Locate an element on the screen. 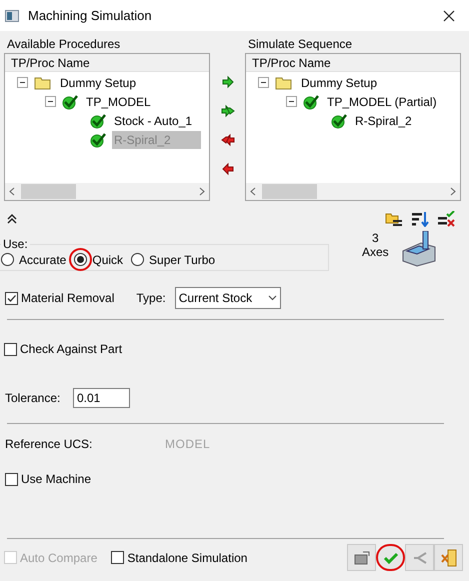  clear-list-button is located at coordinates (446, 219).